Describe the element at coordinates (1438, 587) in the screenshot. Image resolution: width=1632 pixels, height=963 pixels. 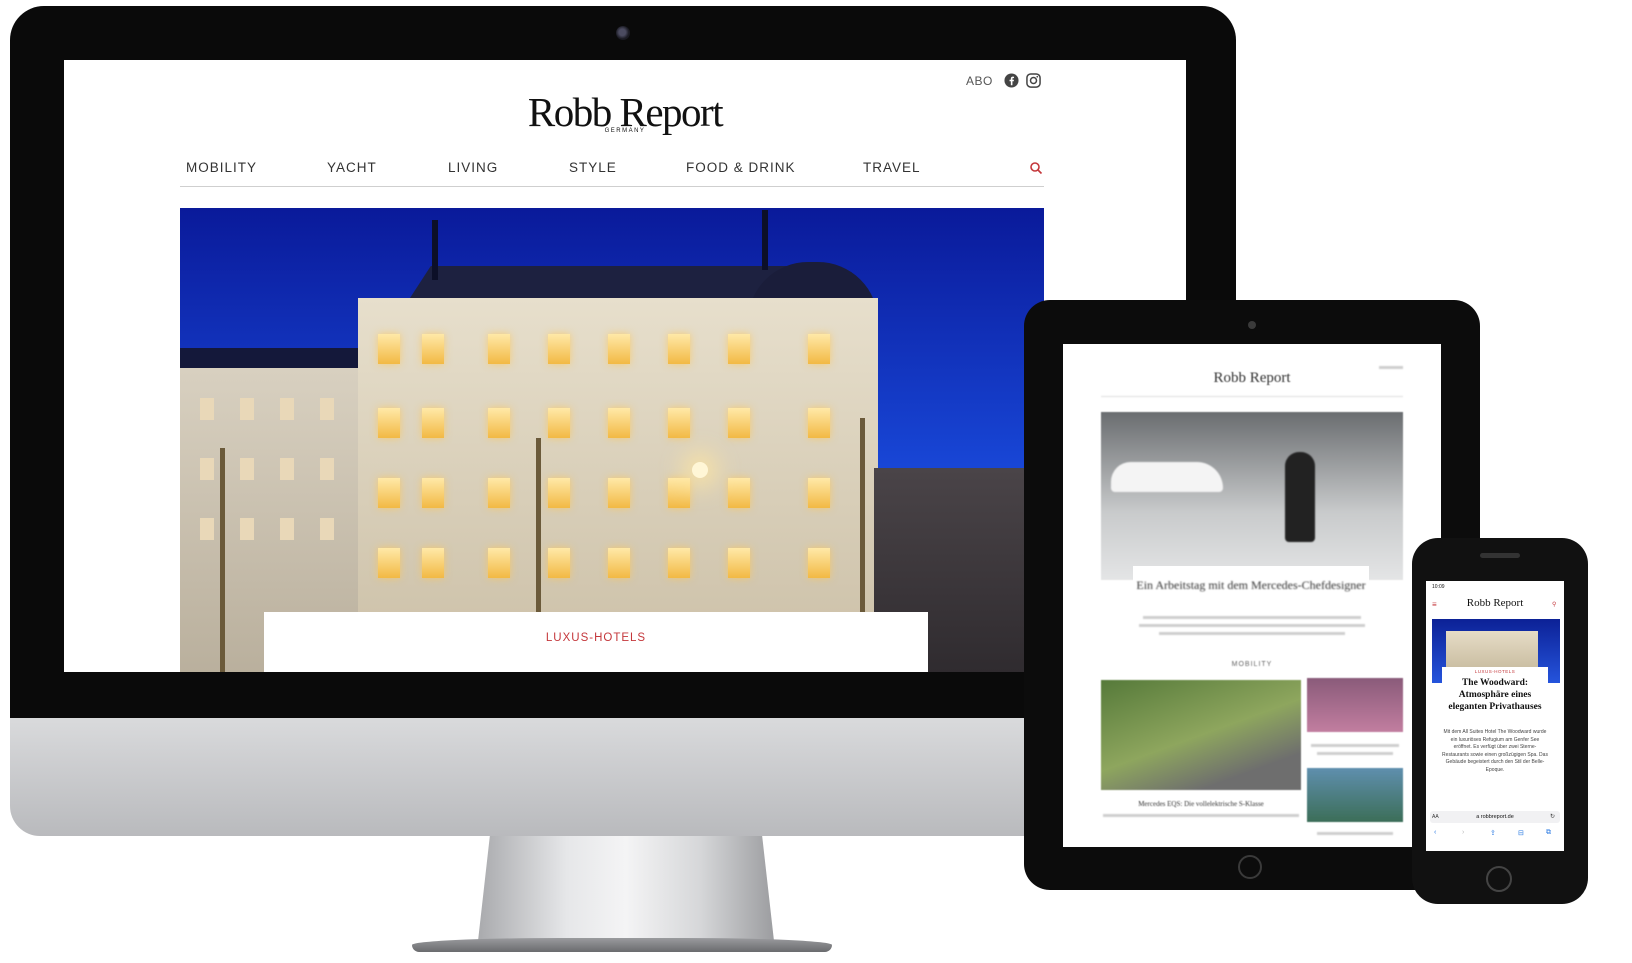
I see `status-time: 10:09` at that location.